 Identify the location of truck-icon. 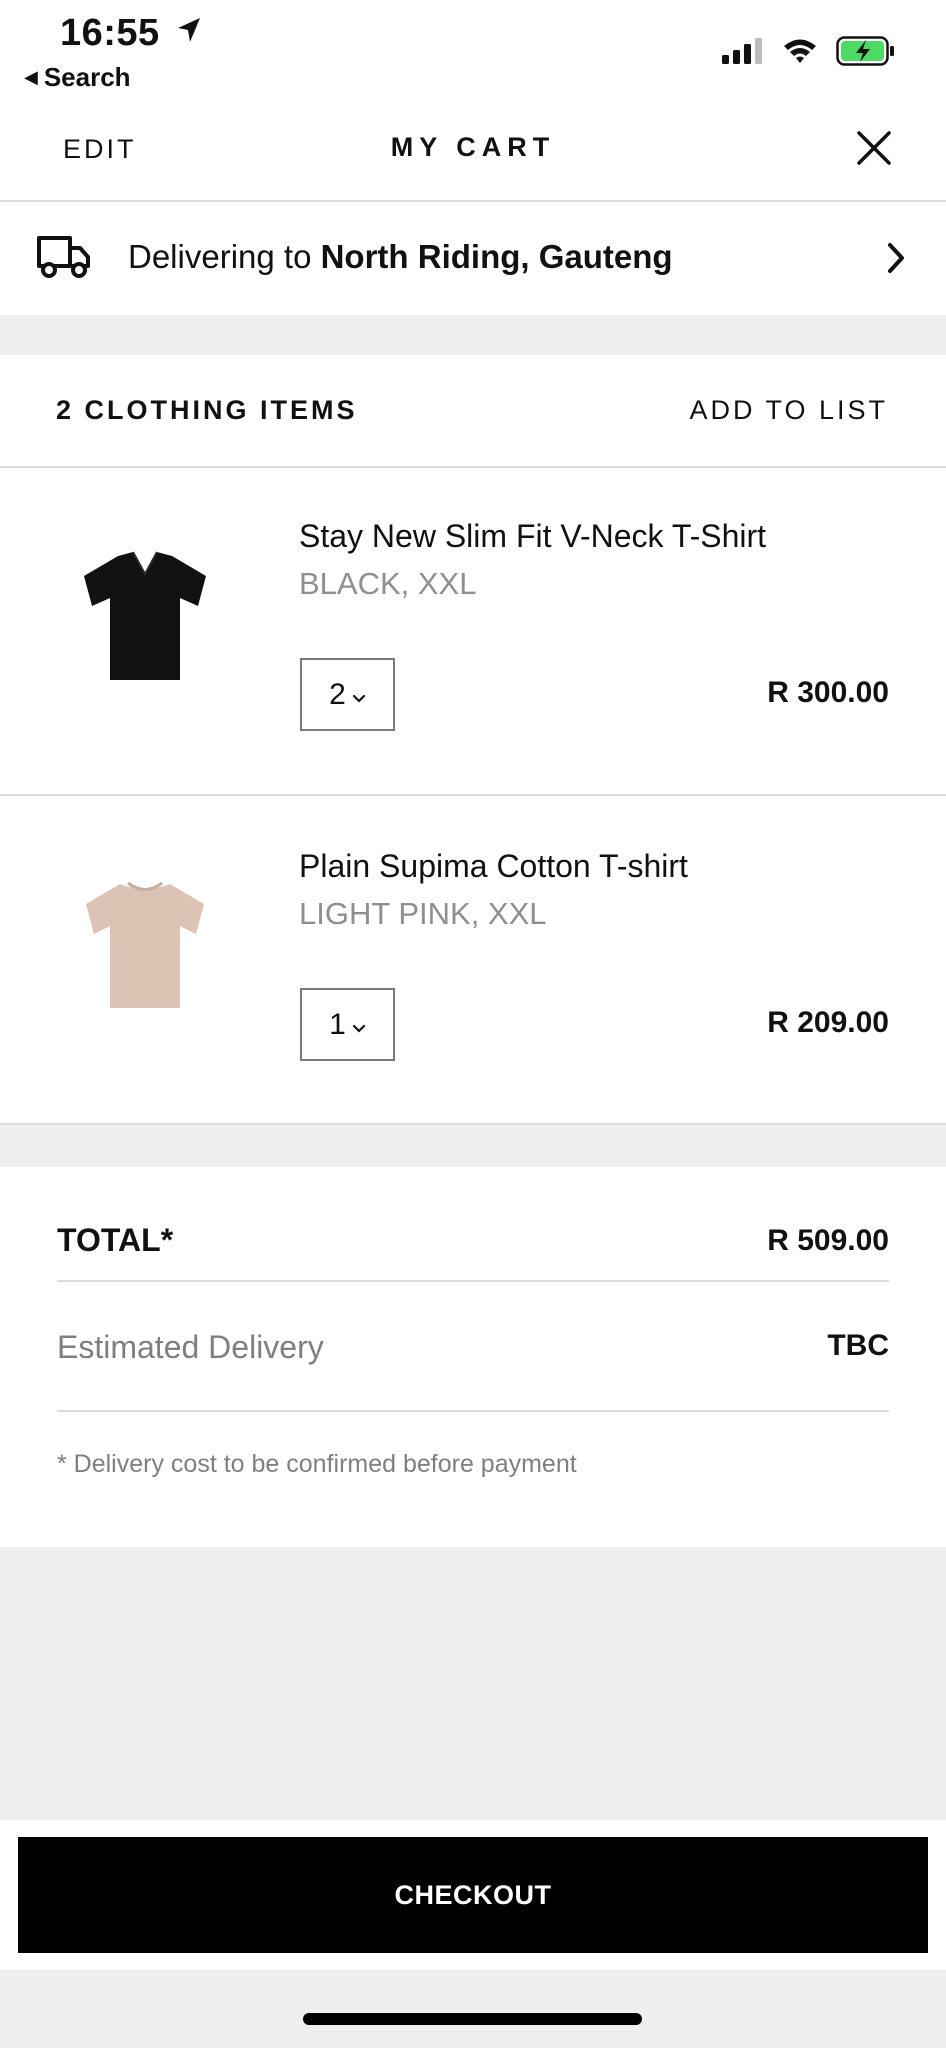
(64, 259).